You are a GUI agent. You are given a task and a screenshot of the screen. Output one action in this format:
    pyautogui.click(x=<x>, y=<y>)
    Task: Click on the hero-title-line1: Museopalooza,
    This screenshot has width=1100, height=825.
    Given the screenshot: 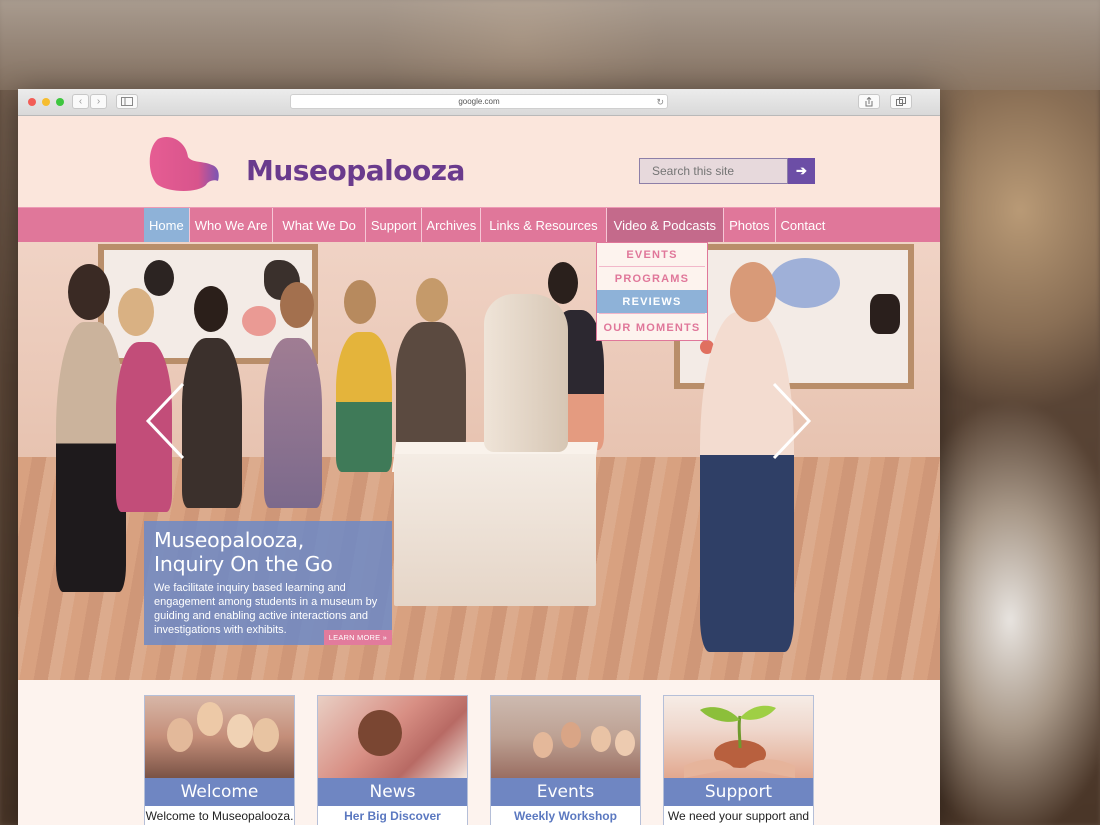 What is the action you would take?
    pyautogui.click(x=229, y=540)
    